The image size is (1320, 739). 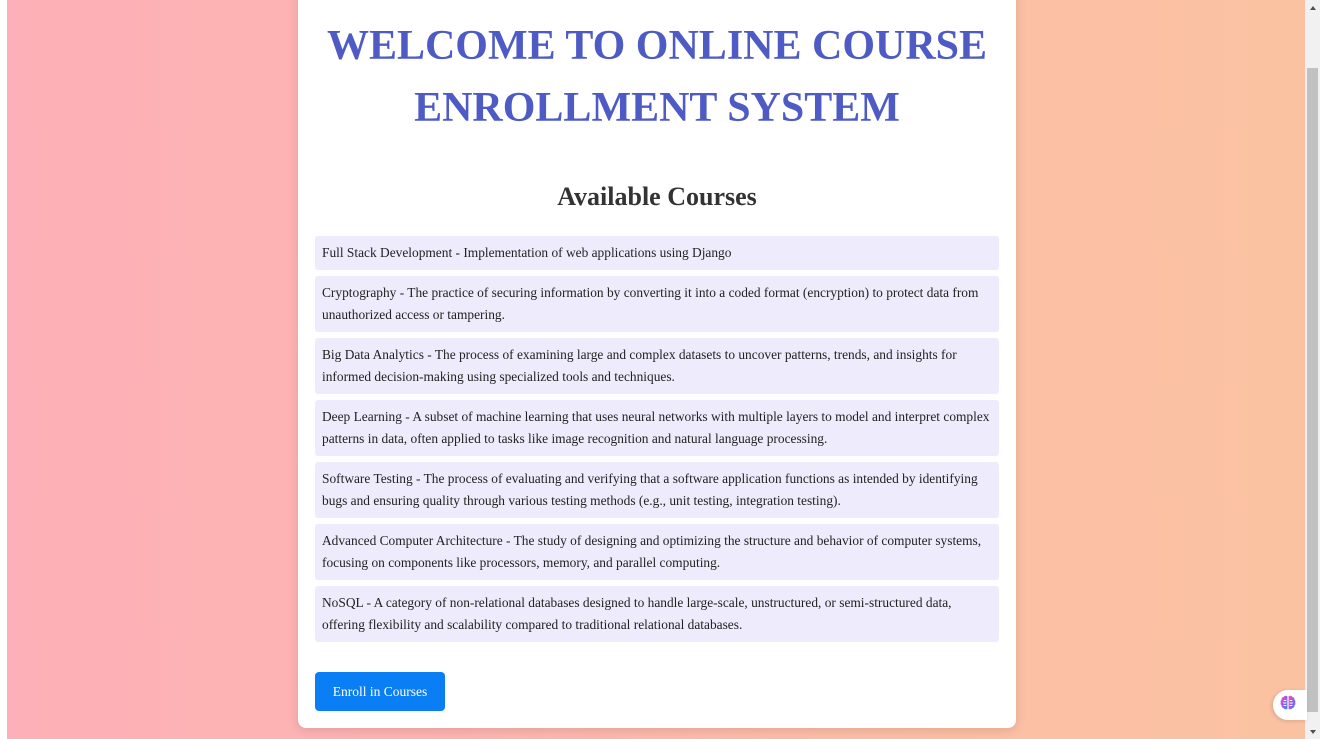 I want to click on scroll-down-arrow-icon, so click(x=1312, y=731).